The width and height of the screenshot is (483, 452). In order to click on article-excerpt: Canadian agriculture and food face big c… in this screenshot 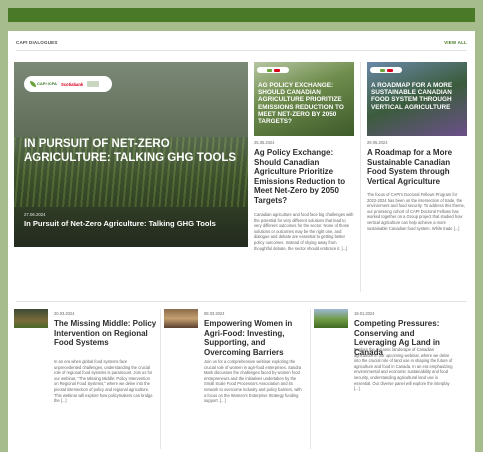, I will do `click(304, 231)`.